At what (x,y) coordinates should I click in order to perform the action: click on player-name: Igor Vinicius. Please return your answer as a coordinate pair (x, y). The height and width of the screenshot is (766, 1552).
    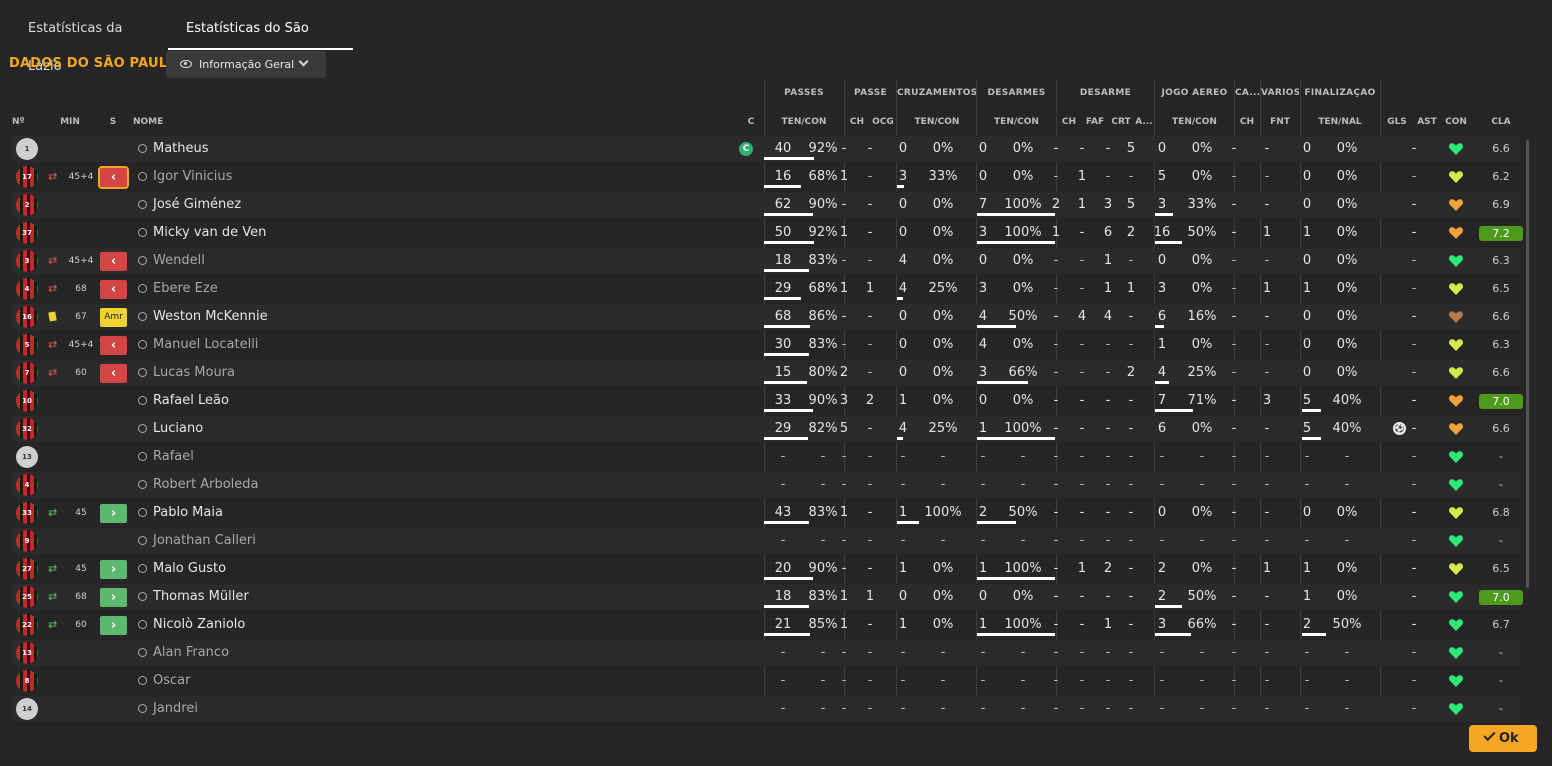
    Looking at the image, I should click on (192, 177).